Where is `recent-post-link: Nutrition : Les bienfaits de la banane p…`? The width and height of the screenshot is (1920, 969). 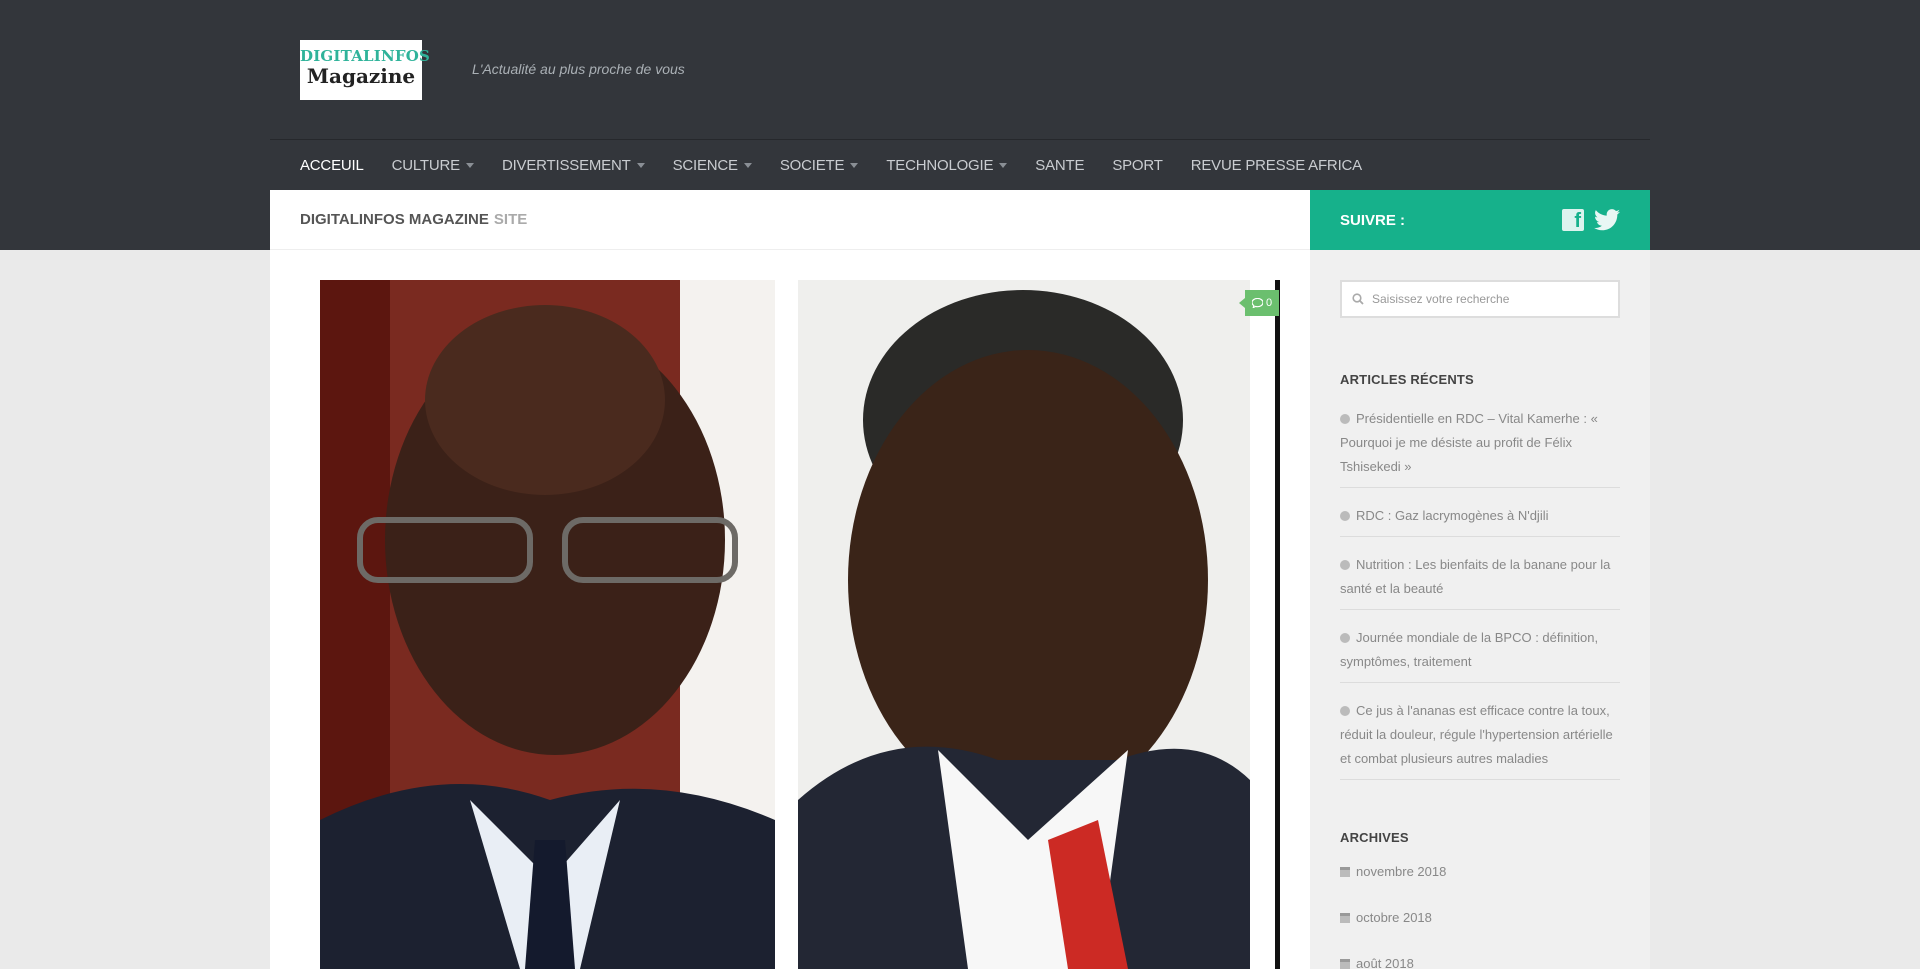
recent-post-link: Nutrition : Les bienfaits de la banane p… is located at coordinates (1475, 576).